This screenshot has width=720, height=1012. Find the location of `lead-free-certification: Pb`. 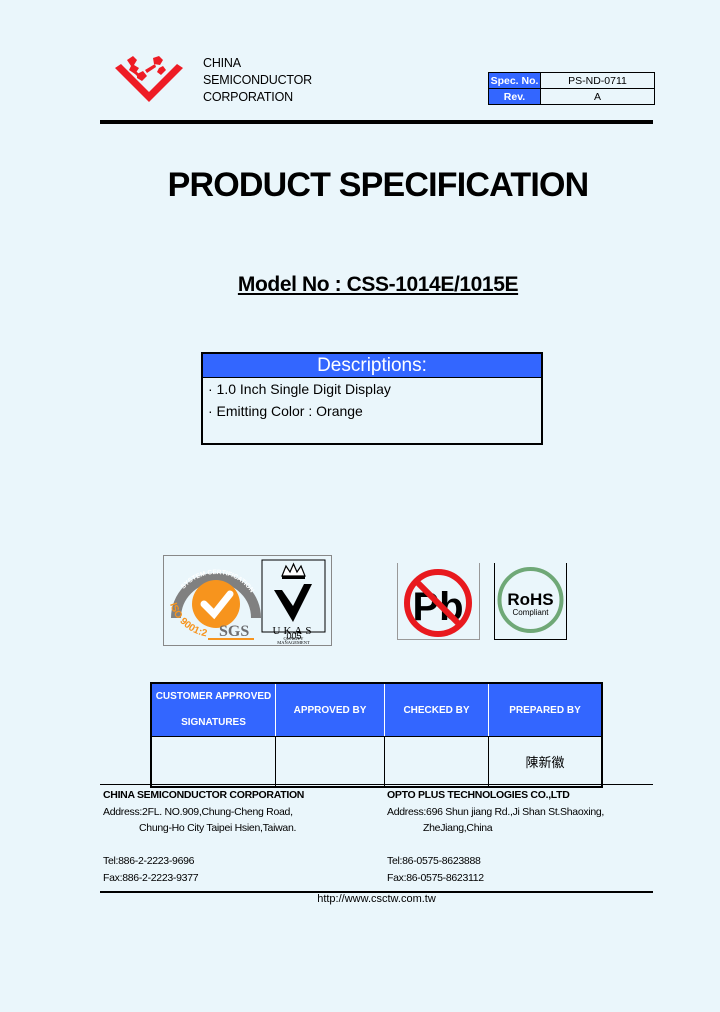

lead-free-certification: Pb is located at coordinates (438, 601).